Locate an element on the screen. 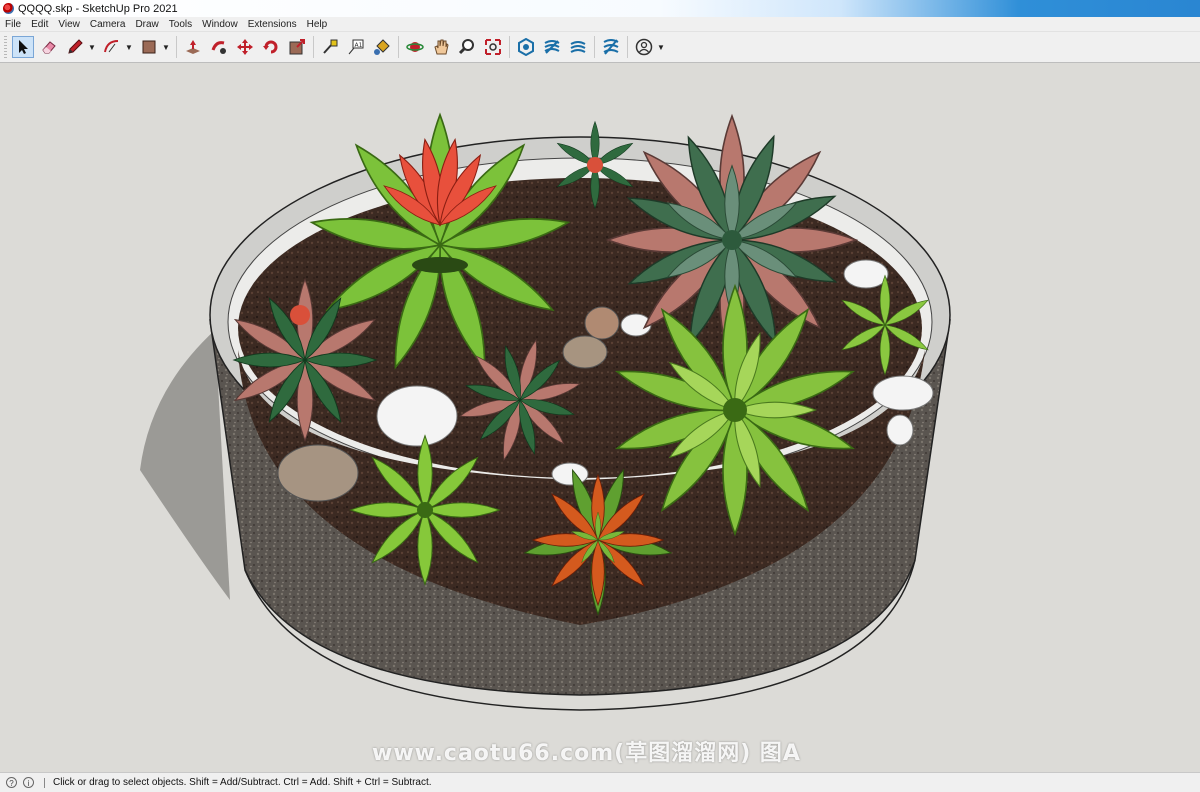 The width and height of the screenshot is (1200, 792). menu-draw: Draw is located at coordinates (146, 24).